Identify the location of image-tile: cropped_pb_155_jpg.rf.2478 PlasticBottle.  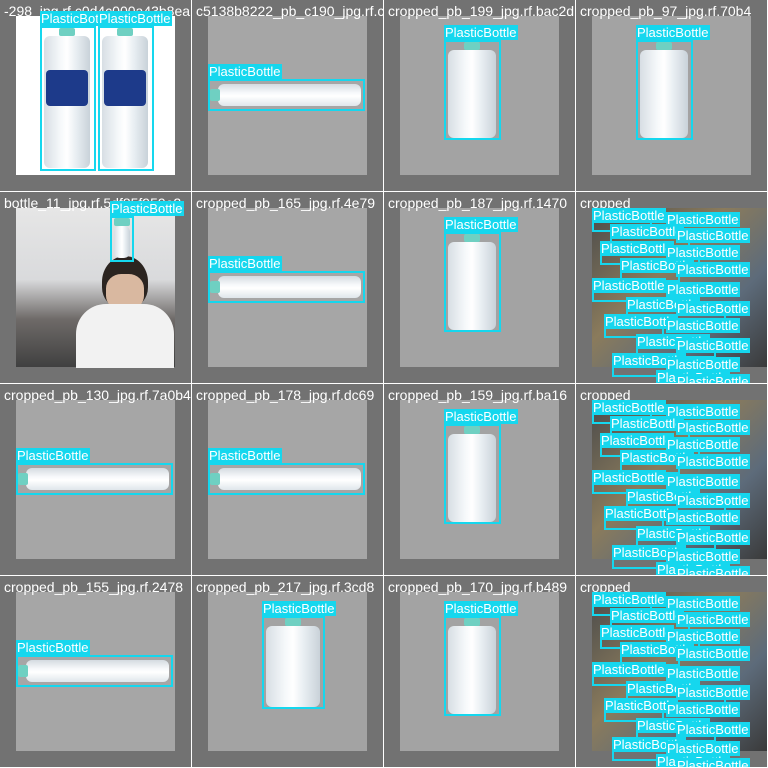
(95, 671).